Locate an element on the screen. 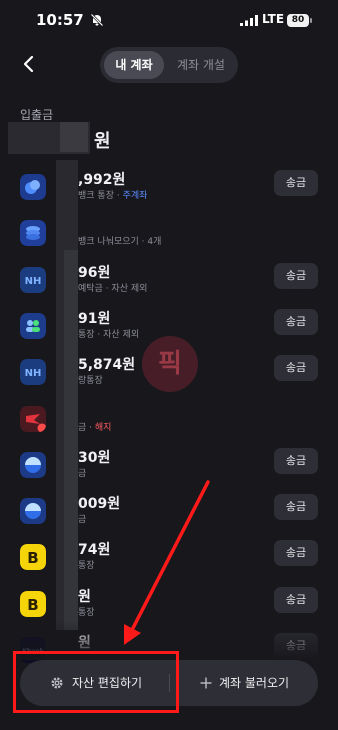 This screenshot has width=338, height=730. redaction-strip is located at coordinates (71, 440).